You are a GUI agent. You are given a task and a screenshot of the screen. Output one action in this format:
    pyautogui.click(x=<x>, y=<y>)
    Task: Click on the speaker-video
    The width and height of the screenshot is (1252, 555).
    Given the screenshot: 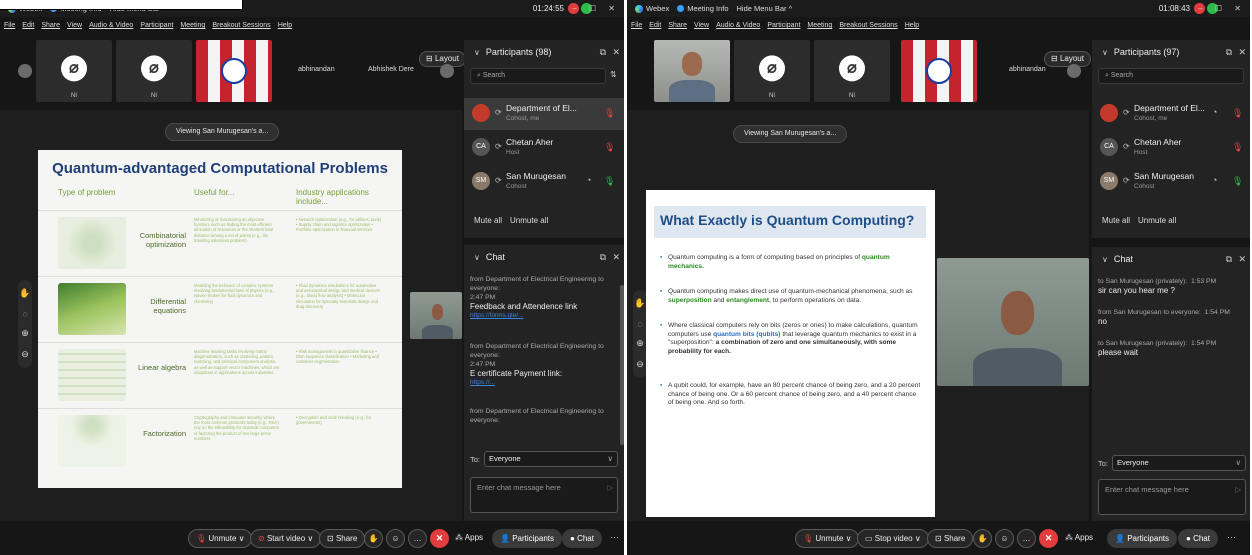 What is the action you would take?
    pyautogui.click(x=436, y=315)
    